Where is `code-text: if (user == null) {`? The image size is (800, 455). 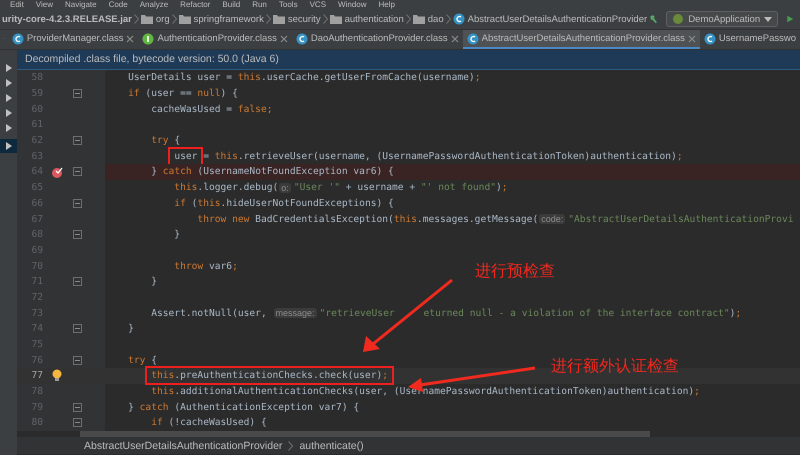
code-text: if (user == null) { is located at coordinates (182, 94).